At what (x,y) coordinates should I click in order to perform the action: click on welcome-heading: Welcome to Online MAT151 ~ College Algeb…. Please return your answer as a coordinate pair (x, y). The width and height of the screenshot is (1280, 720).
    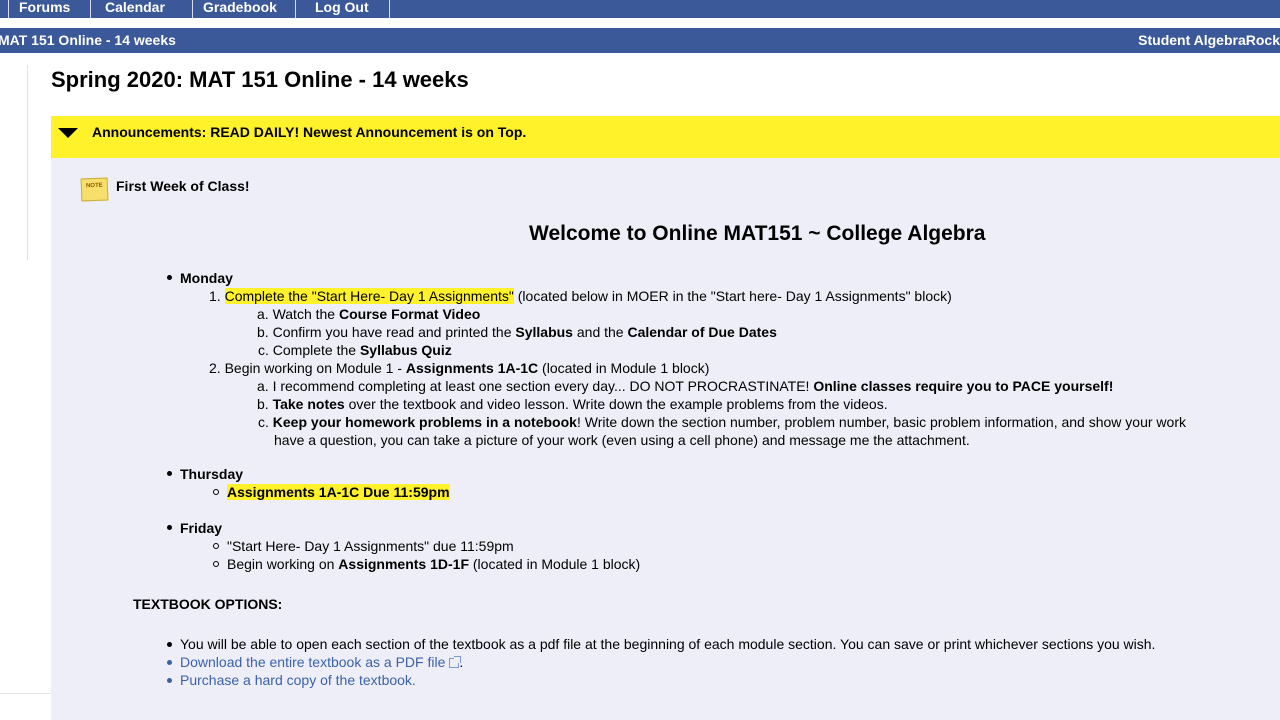
    Looking at the image, I should click on (757, 233).